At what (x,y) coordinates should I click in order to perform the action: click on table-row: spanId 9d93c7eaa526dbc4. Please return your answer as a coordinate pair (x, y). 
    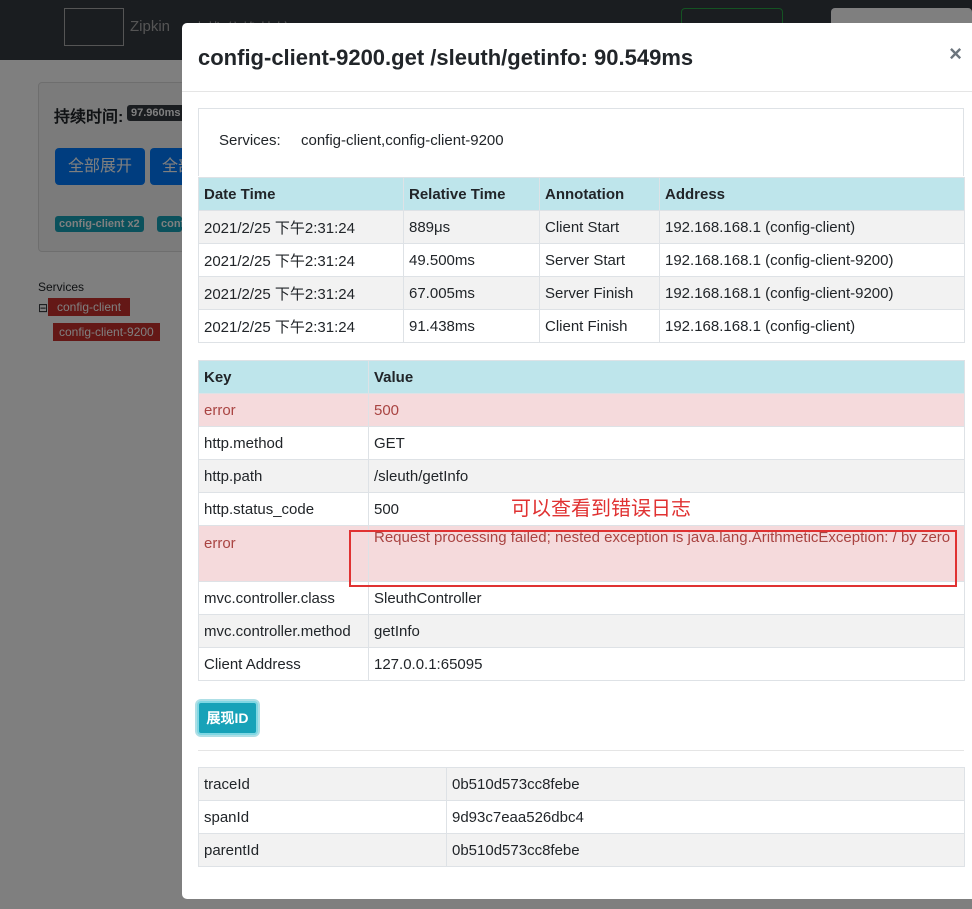
    Looking at the image, I should click on (581, 817).